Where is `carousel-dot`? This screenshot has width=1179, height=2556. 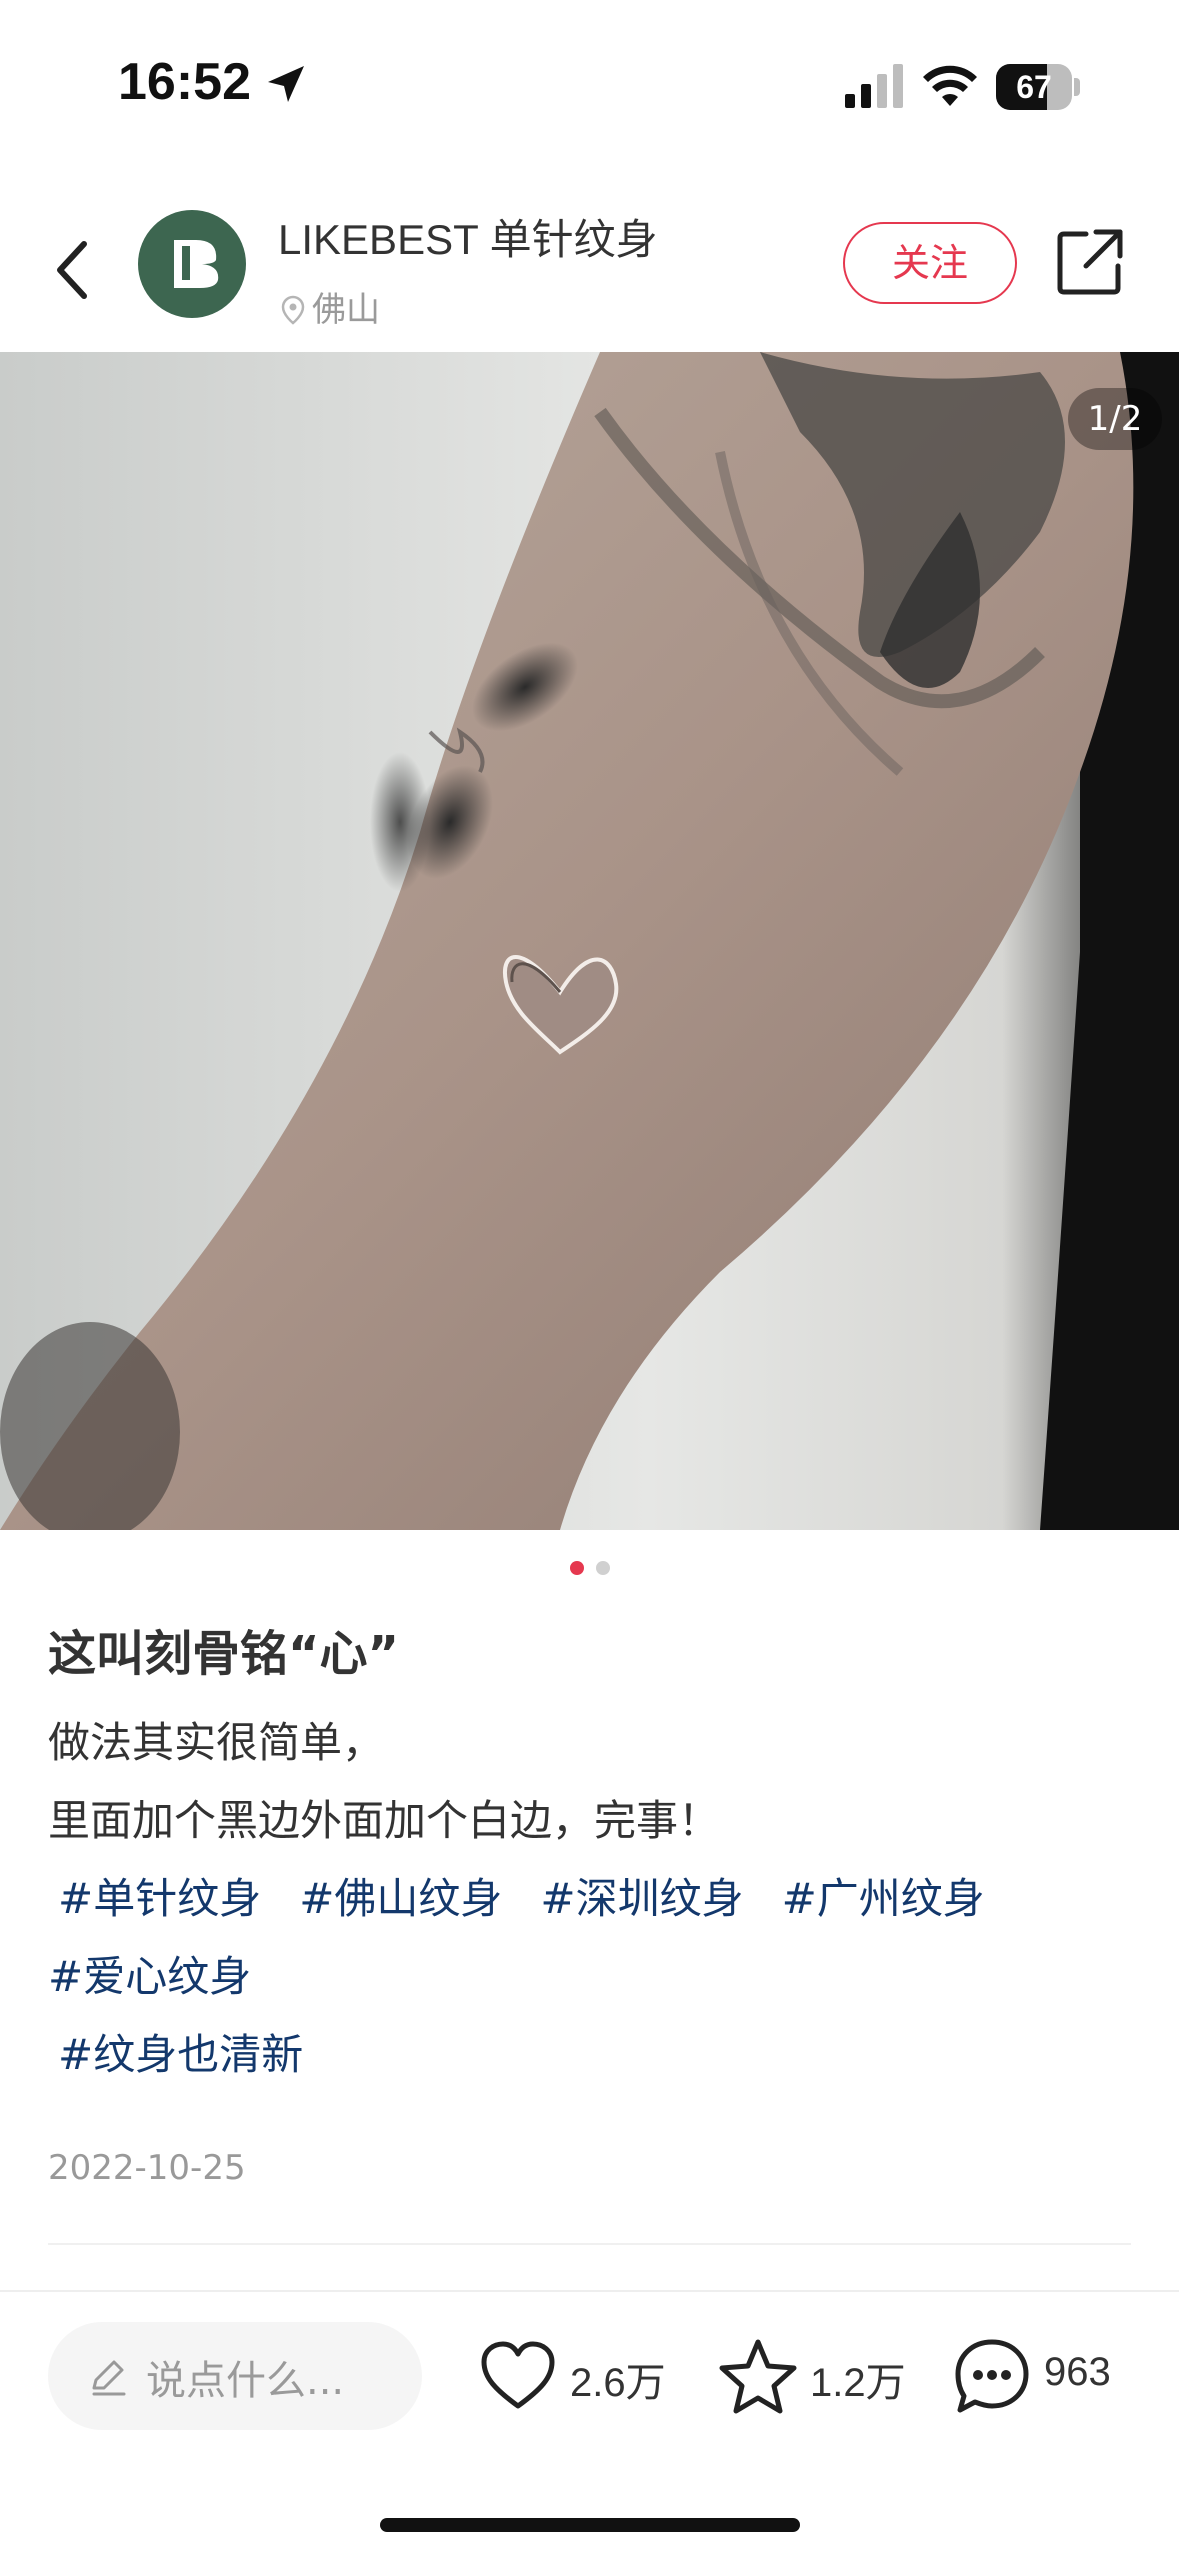 carousel-dot is located at coordinates (602, 1568).